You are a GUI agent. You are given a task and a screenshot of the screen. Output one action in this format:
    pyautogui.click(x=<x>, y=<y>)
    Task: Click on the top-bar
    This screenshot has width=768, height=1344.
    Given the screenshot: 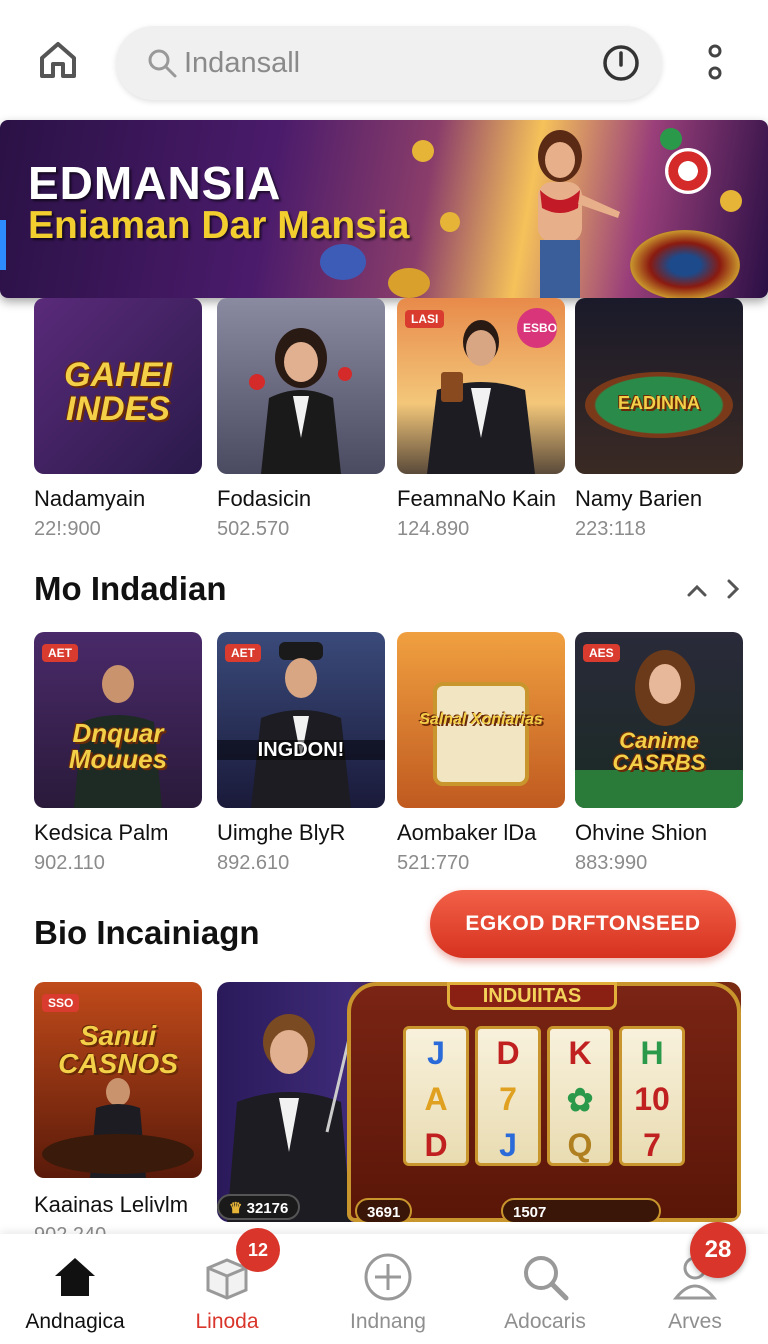 What is the action you would take?
    pyautogui.click(x=384, y=60)
    